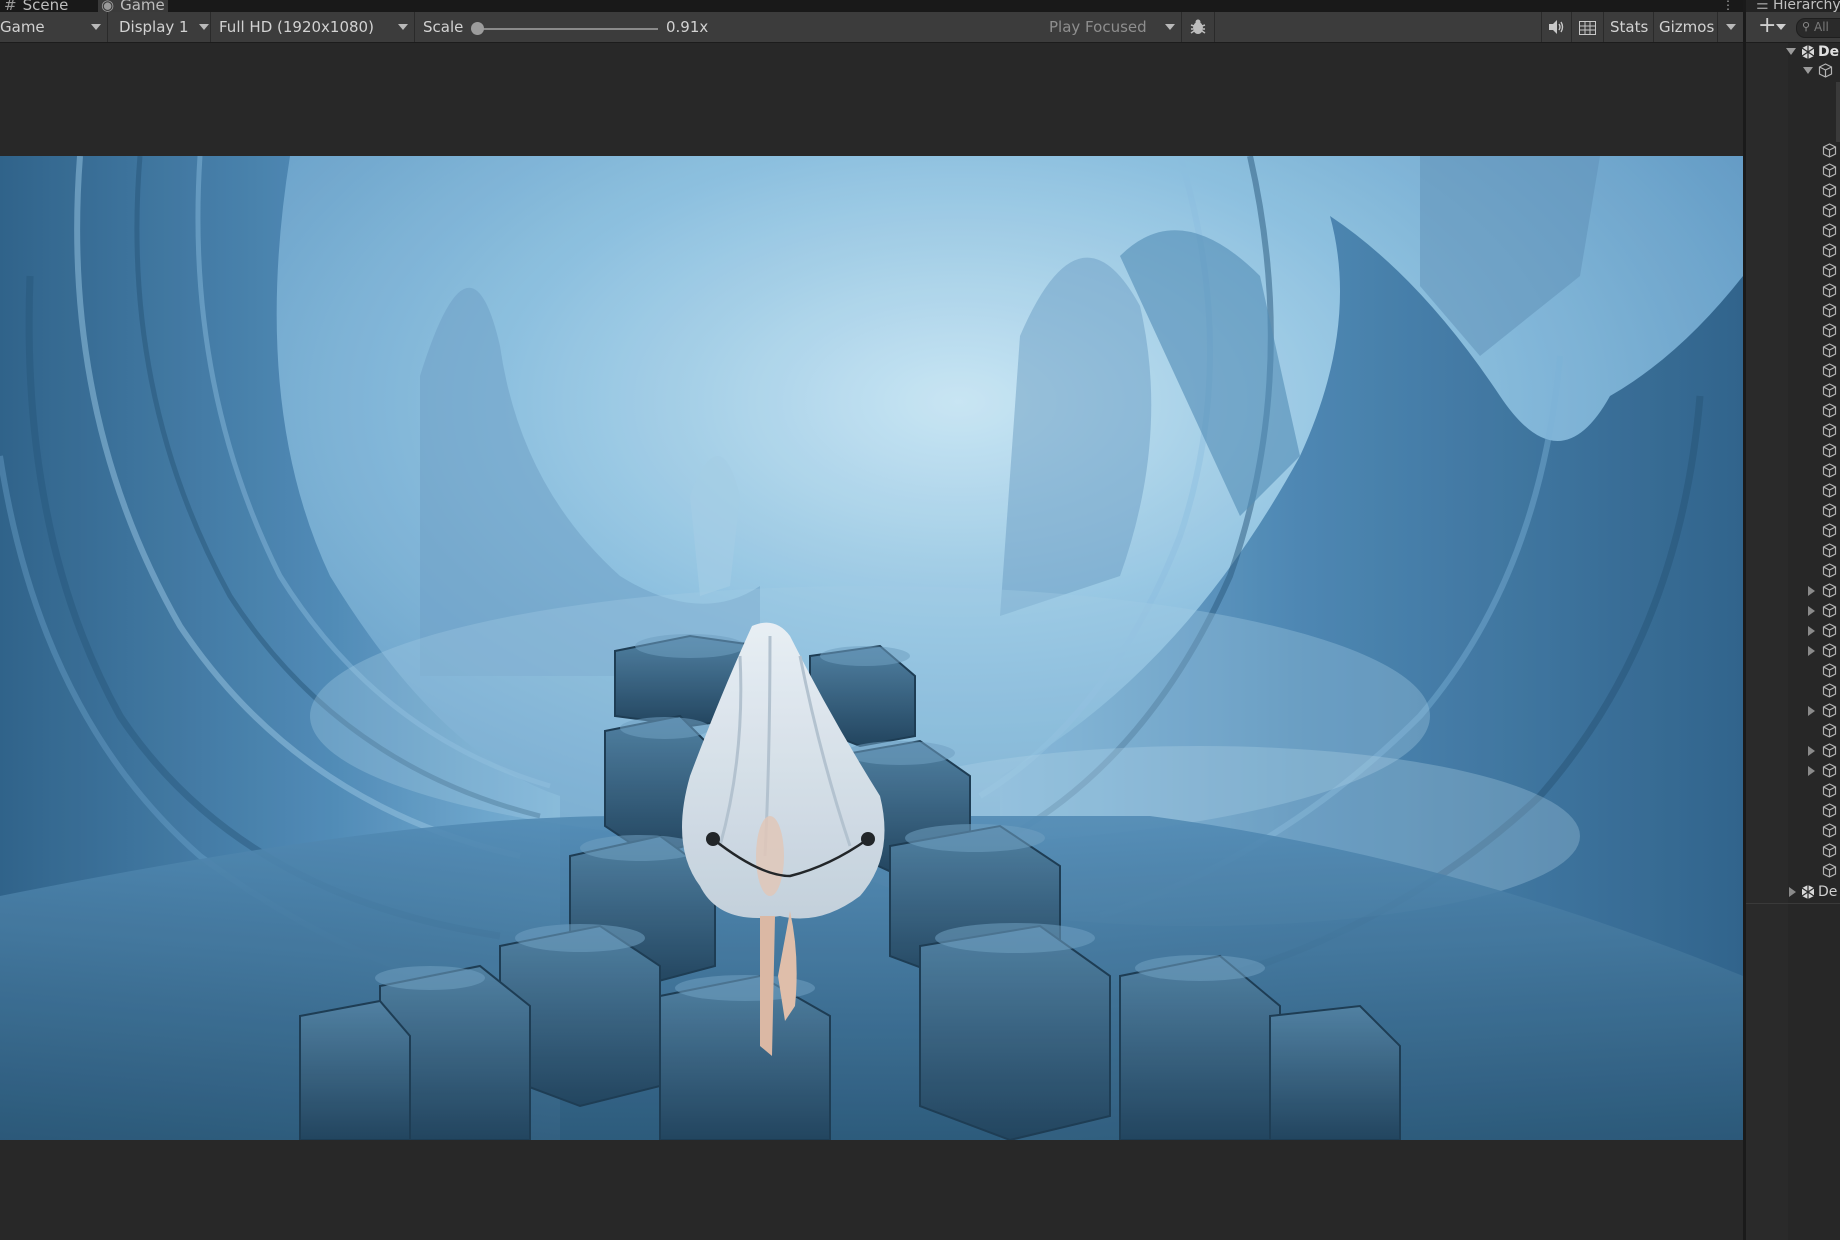  What do you see at coordinates (1728, 6) in the screenshot?
I see `kebab-menu-icon: ⋮` at bounding box center [1728, 6].